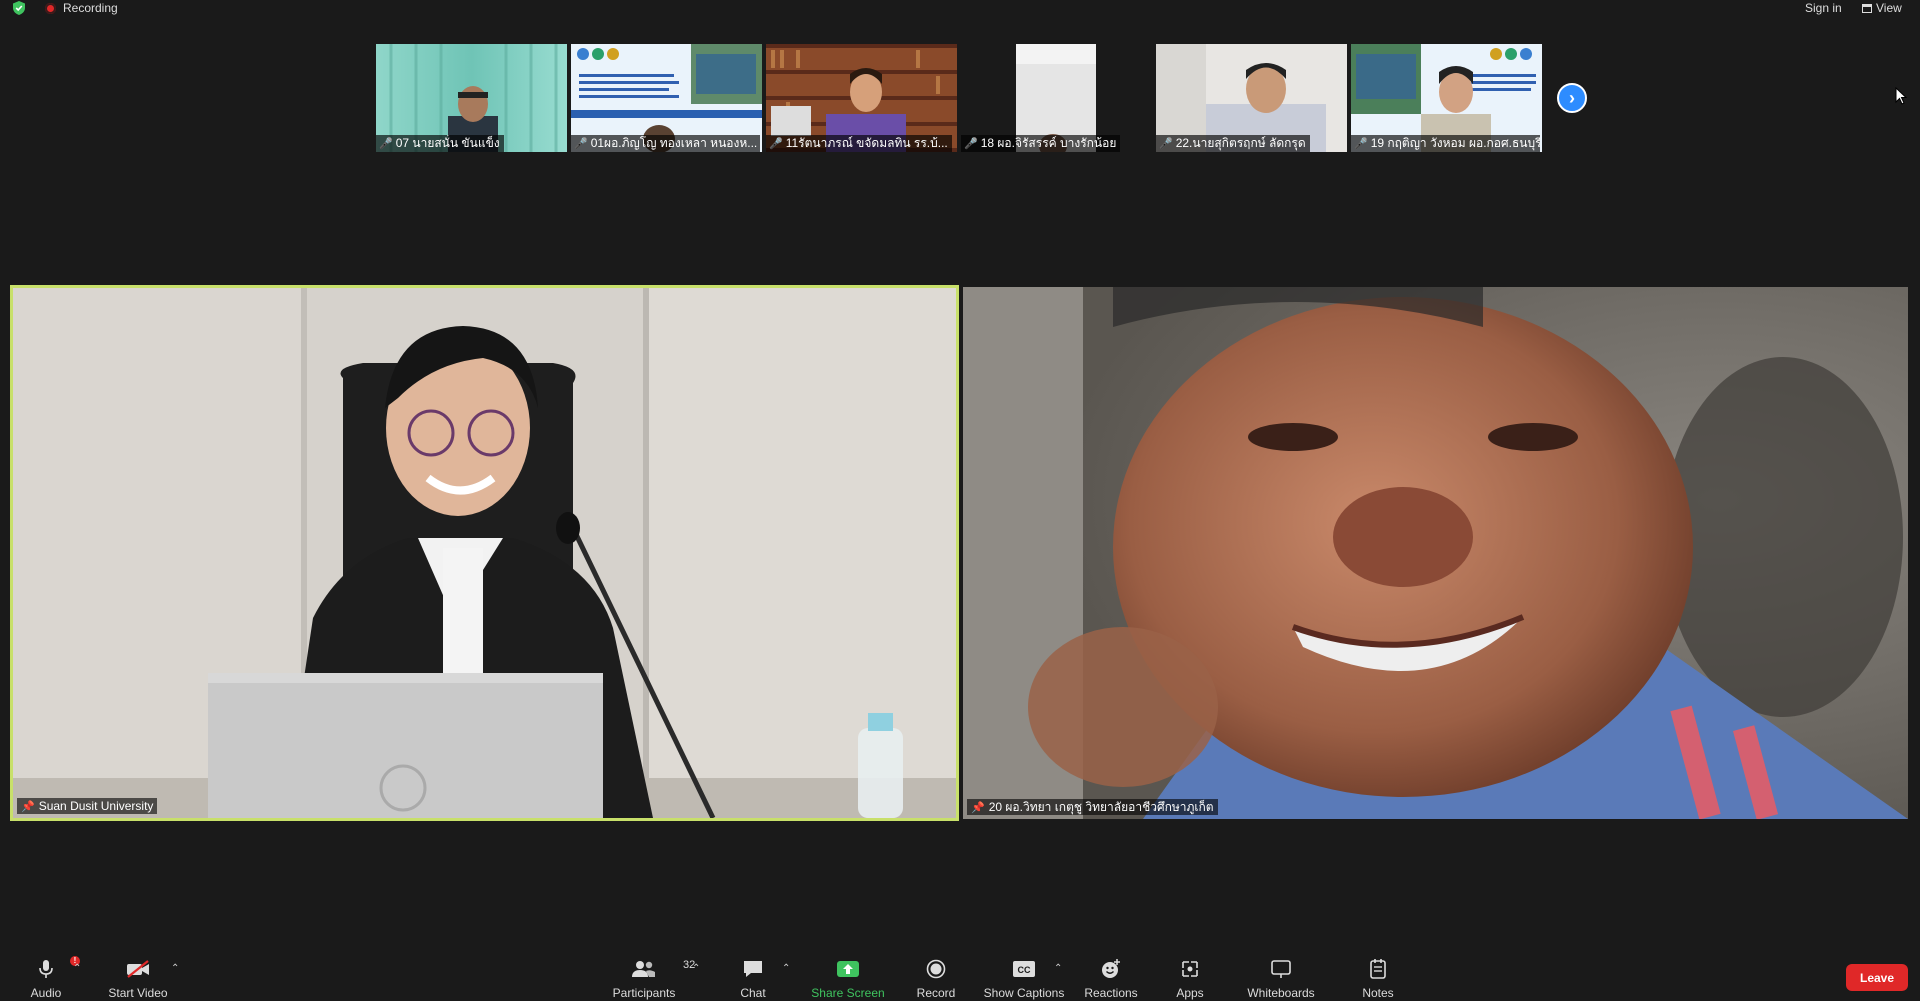 This screenshot has height=1001, width=1920. I want to click on chat-button: Chat, so click(753, 975).